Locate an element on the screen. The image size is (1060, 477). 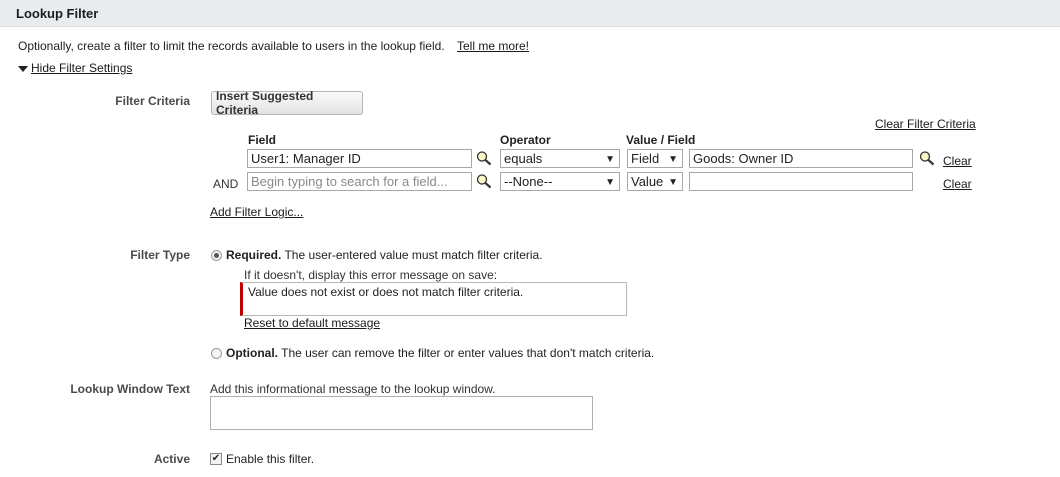
field-column-header: Field is located at coordinates (262, 140).